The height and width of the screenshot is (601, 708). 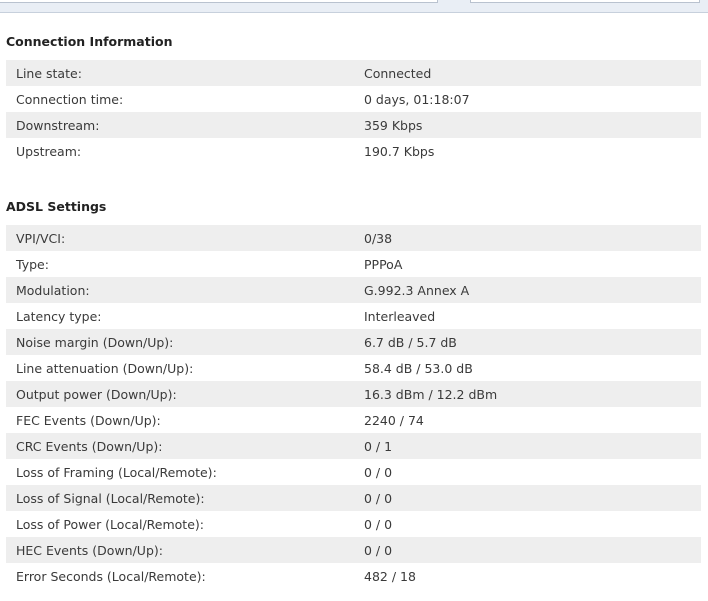 What do you see at coordinates (394, 420) in the screenshot?
I see `row-value: 2240 / 74` at bounding box center [394, 420].